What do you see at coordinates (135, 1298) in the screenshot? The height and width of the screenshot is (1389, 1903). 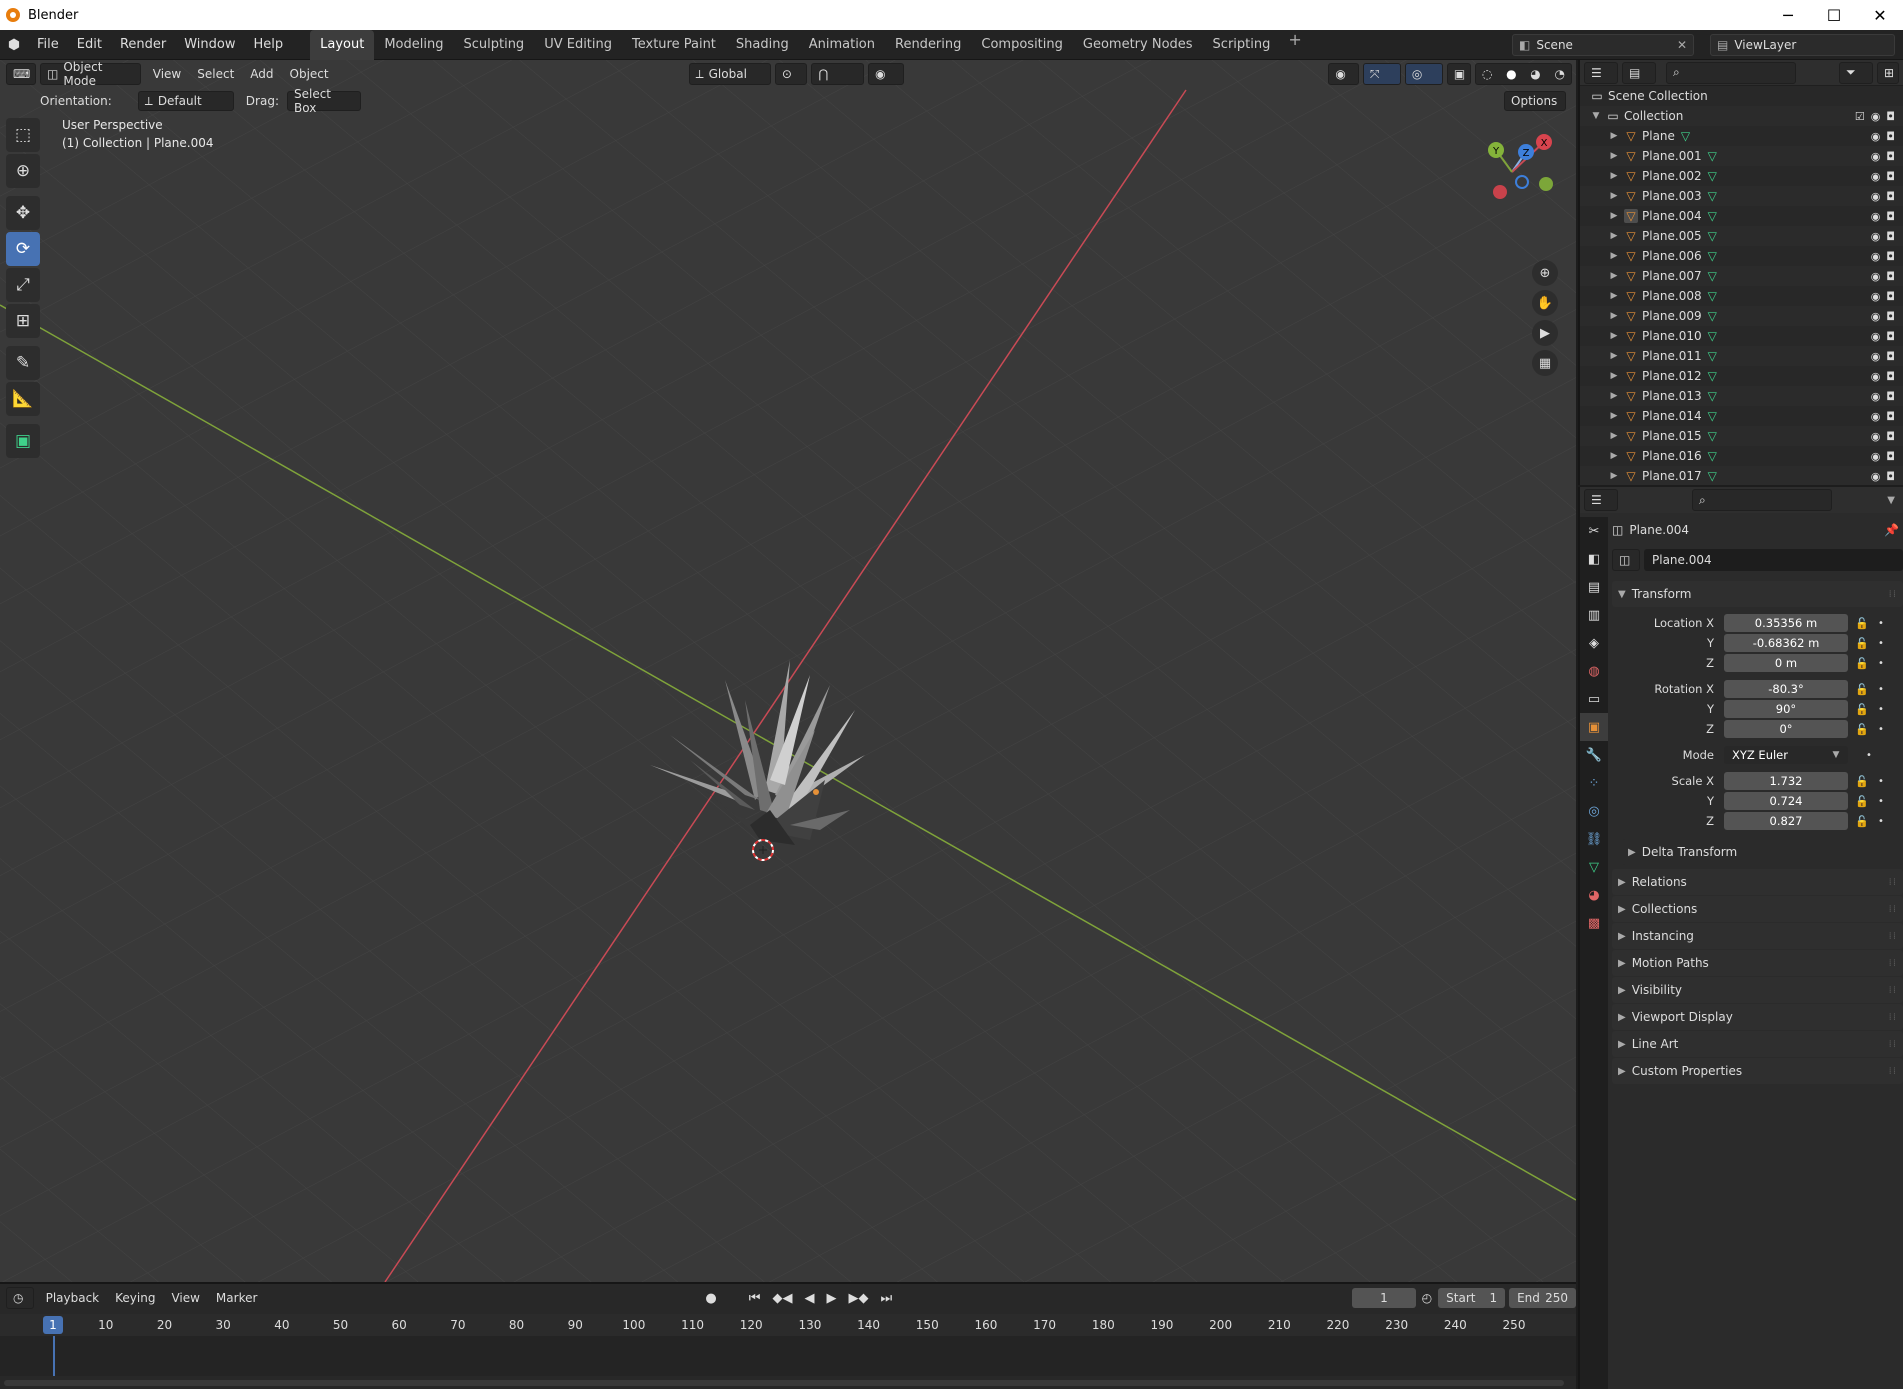 I see `timeline-menu-keying: Keying` at bounding box center [135, 1298].